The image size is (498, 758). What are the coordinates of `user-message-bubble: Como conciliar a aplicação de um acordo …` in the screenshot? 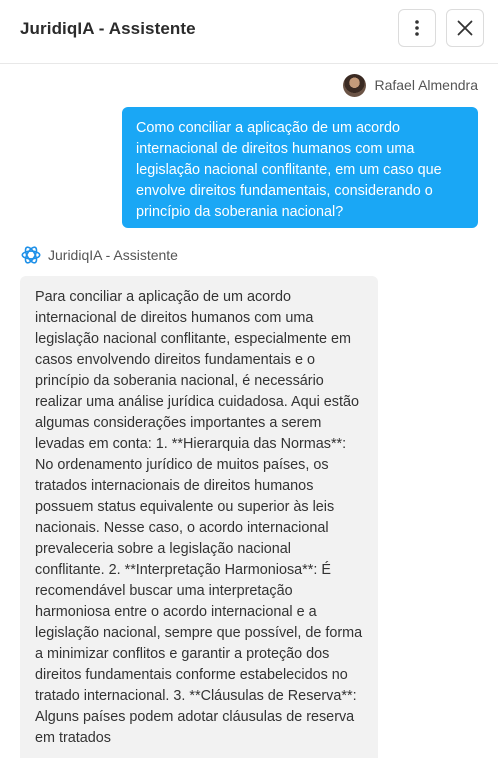 It's located at (300, 167).